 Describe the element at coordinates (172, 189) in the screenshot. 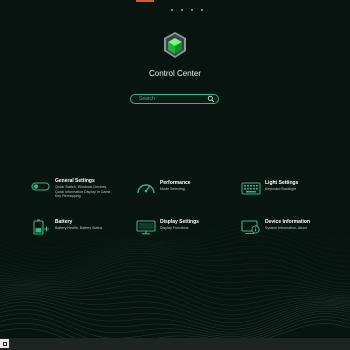

I see `card-description-line: Mode Selecting` at that location.